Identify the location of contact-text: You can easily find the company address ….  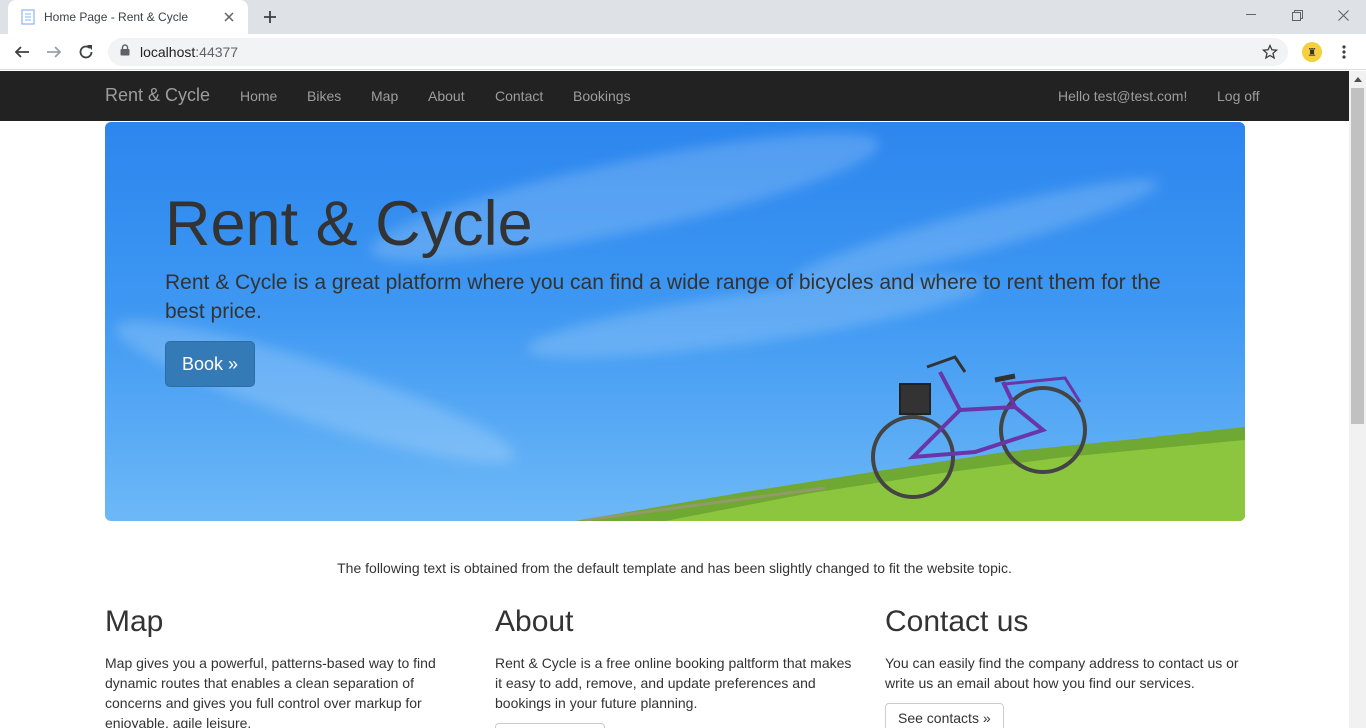
(1062, 673).